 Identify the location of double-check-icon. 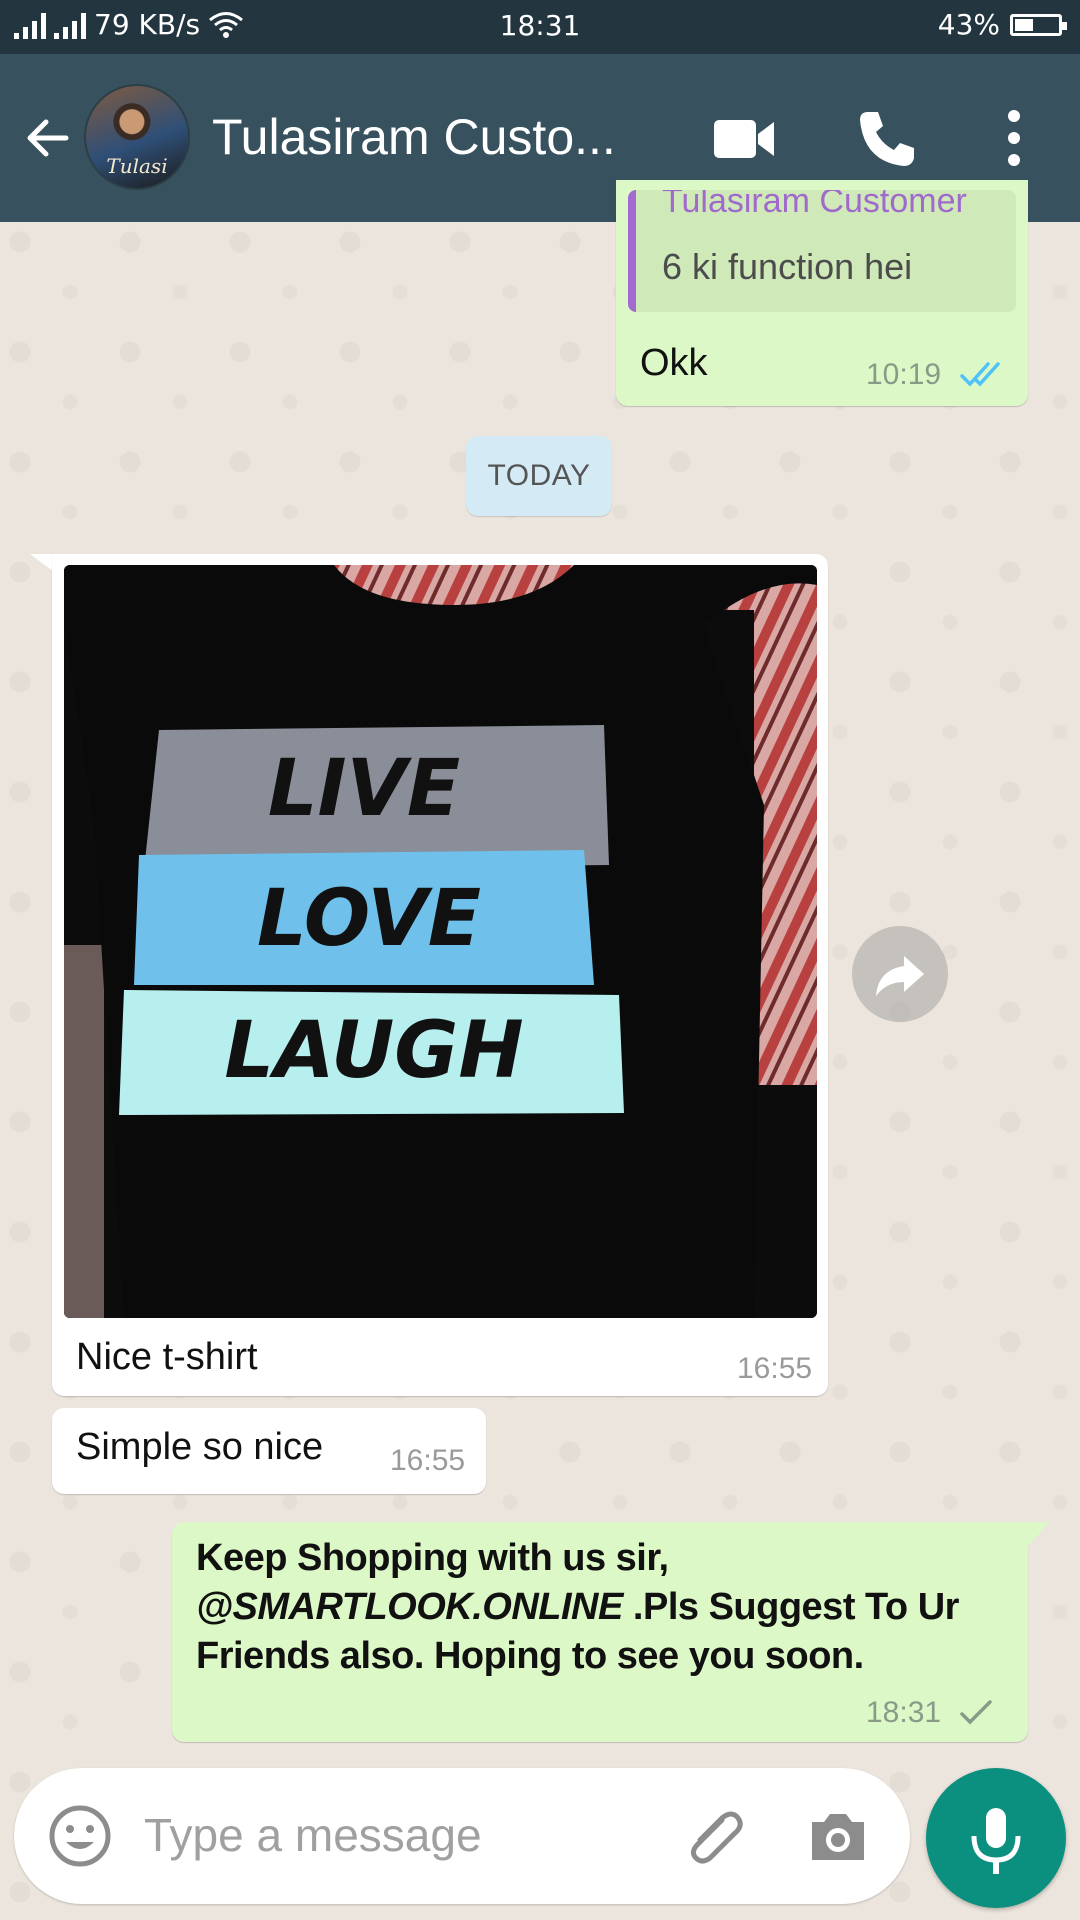
(980, 374).